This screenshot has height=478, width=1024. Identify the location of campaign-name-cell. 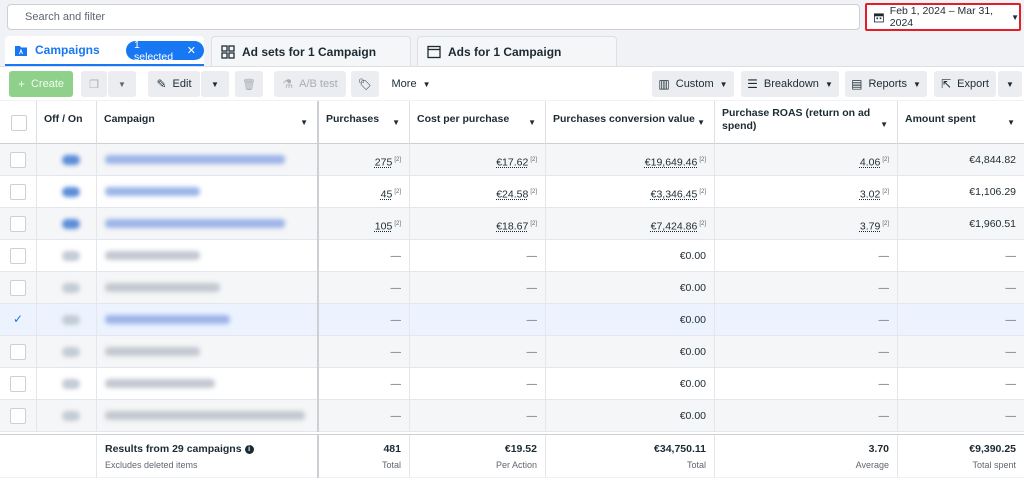
(208, 416).